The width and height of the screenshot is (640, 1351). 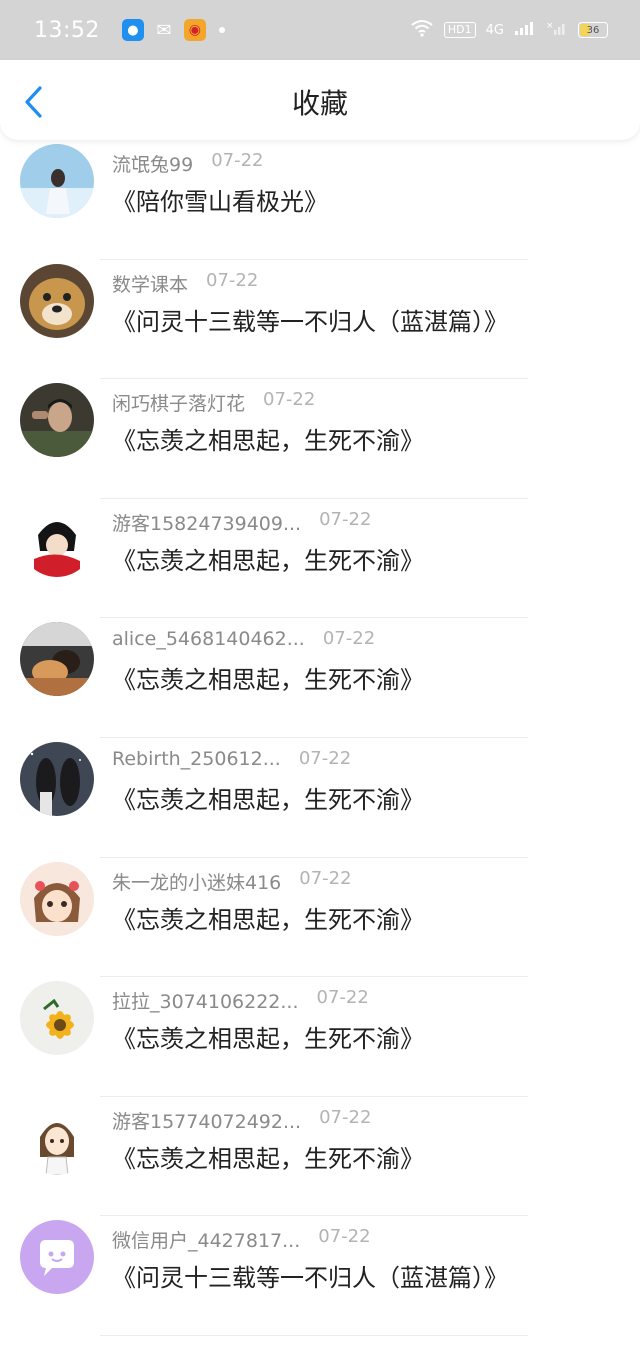 I want to click on battery-icon: 36, so click(x=593, y=30).